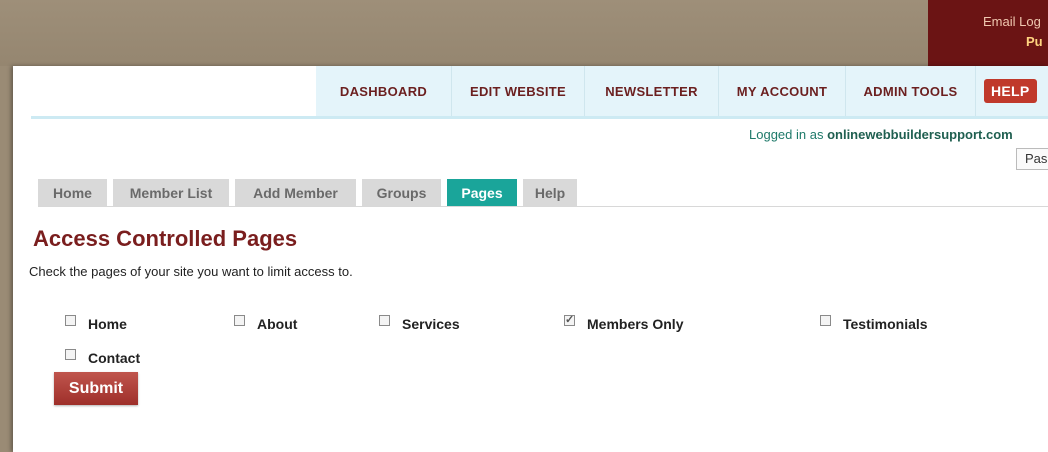  Describe the element at coordinates (825, 320) in the screenshot. I see `checkbox-testimonials` at that location.